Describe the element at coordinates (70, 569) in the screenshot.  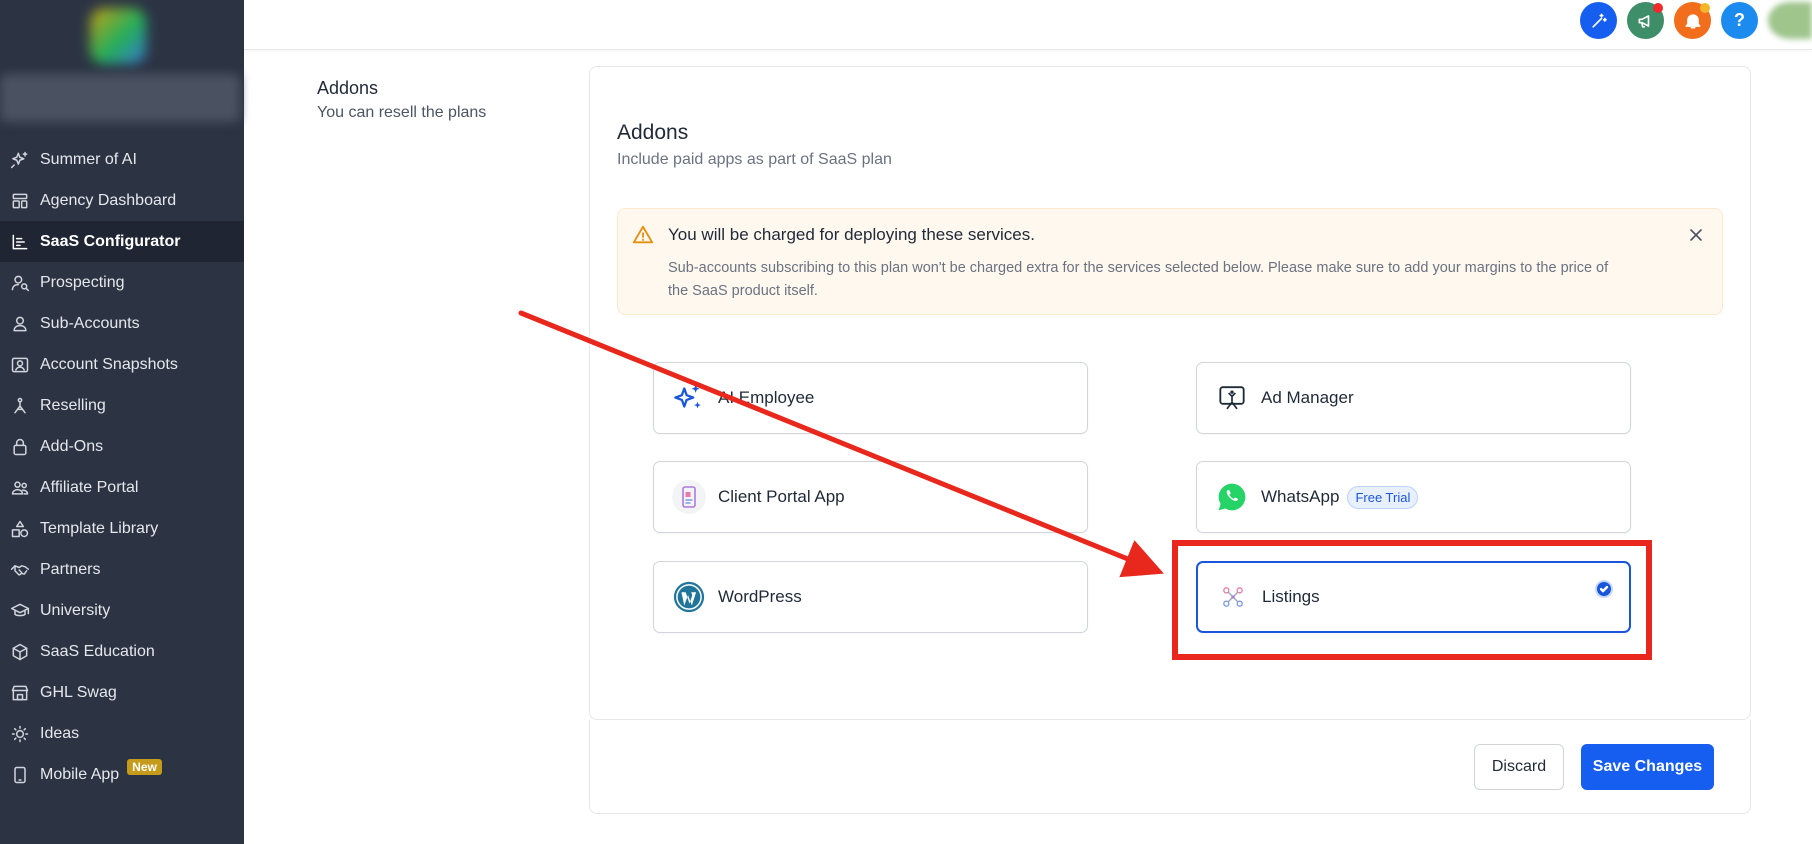
I see `sidebar-item-label: Partners` at that location.